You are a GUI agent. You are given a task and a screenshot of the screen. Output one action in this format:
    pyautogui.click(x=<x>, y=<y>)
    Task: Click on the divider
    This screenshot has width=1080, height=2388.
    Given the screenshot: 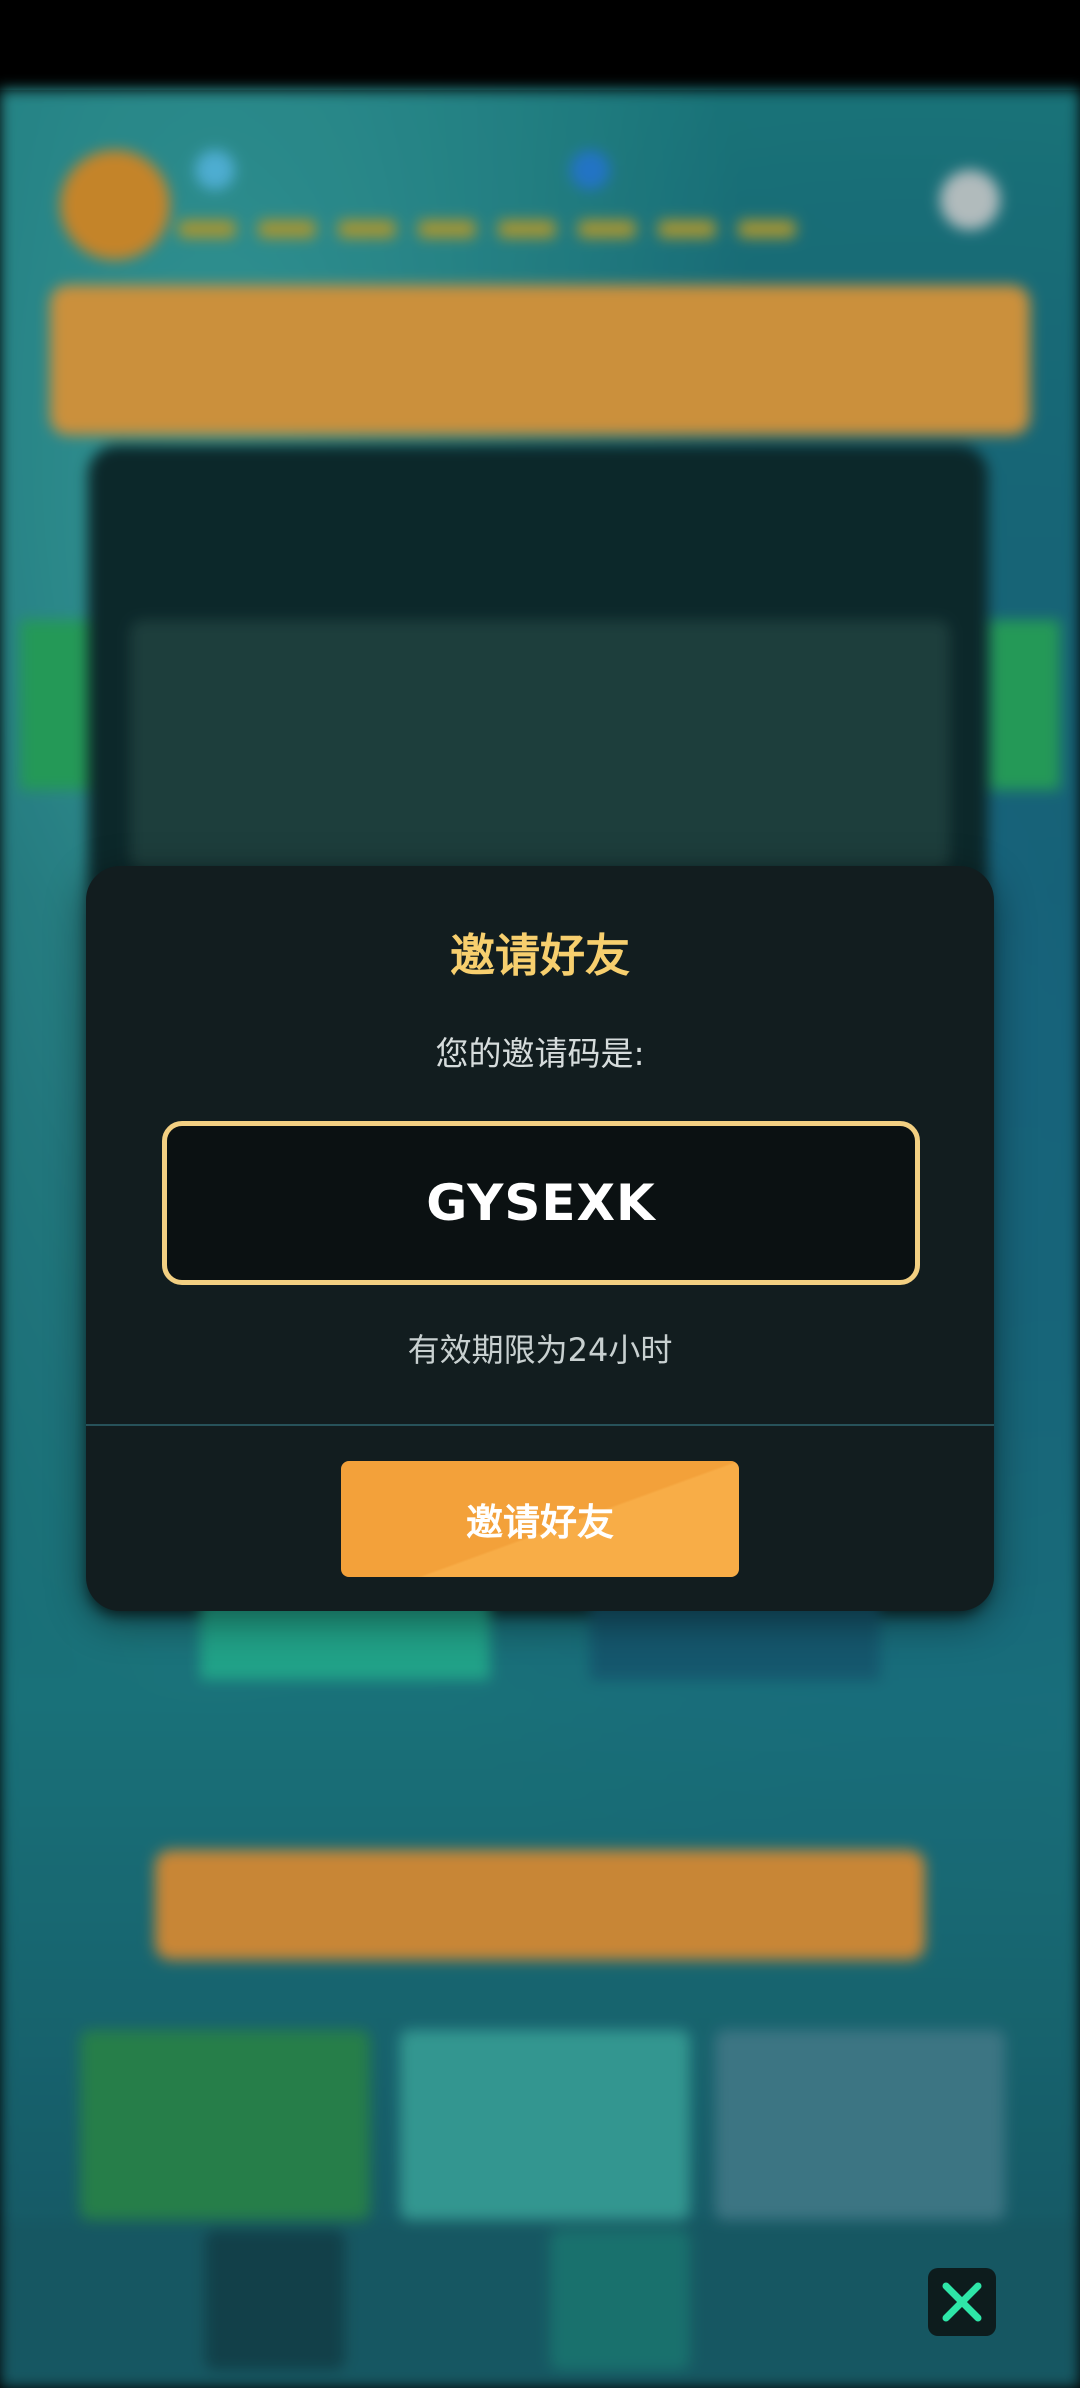 What is the action you would take?
    pyautogui.click(x=540, y=1425)
    